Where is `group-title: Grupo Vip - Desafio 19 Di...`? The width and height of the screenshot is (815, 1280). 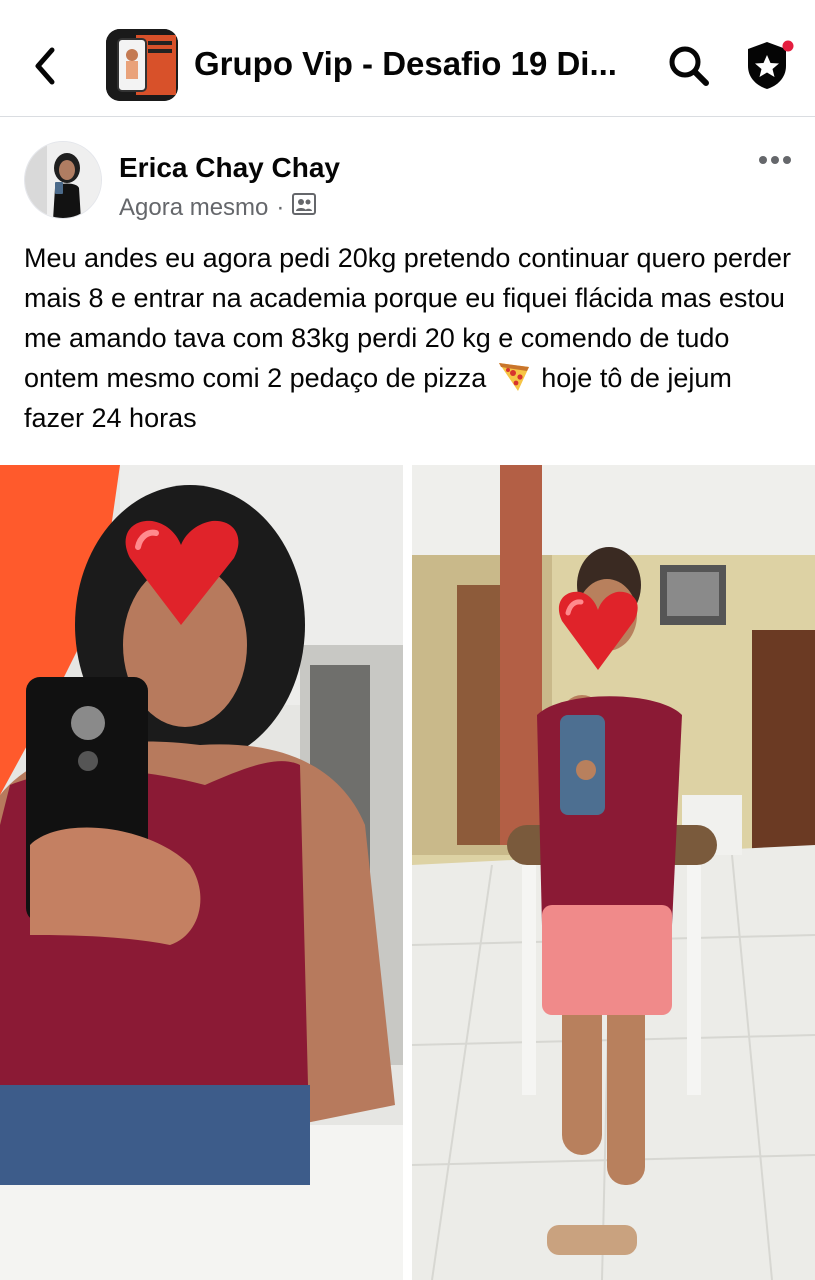 group-title: Grupo Vip - Desafio 19 Di... is located at coordinates (414, 64).